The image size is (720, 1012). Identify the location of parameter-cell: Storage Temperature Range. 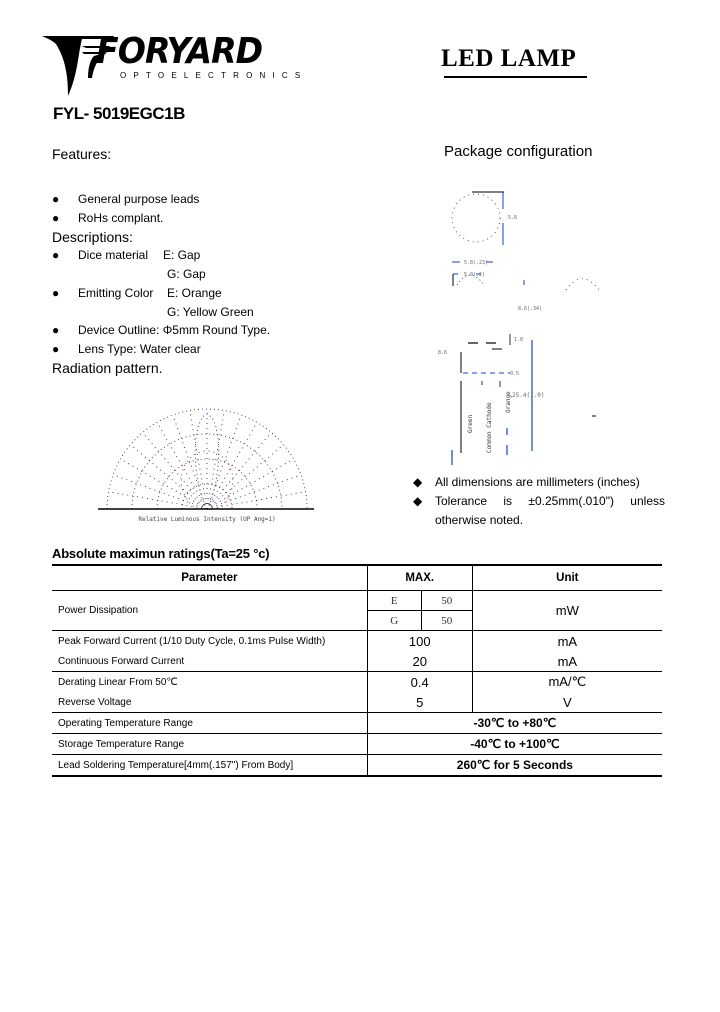
(210, 744).